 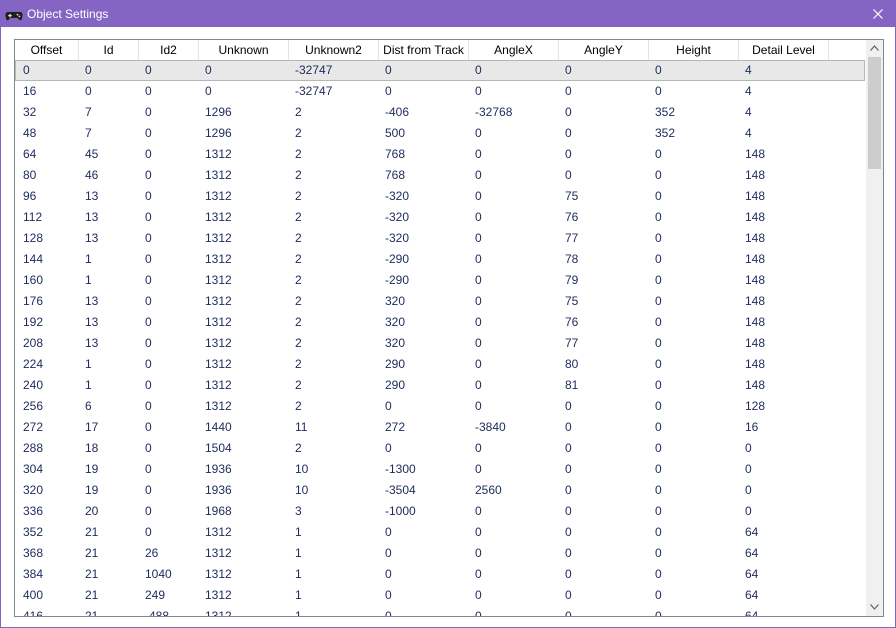 What do you see at coordinates (33, 301) in the screenshot?
I see `table-cell: 176` at bounding box center [33, 301].